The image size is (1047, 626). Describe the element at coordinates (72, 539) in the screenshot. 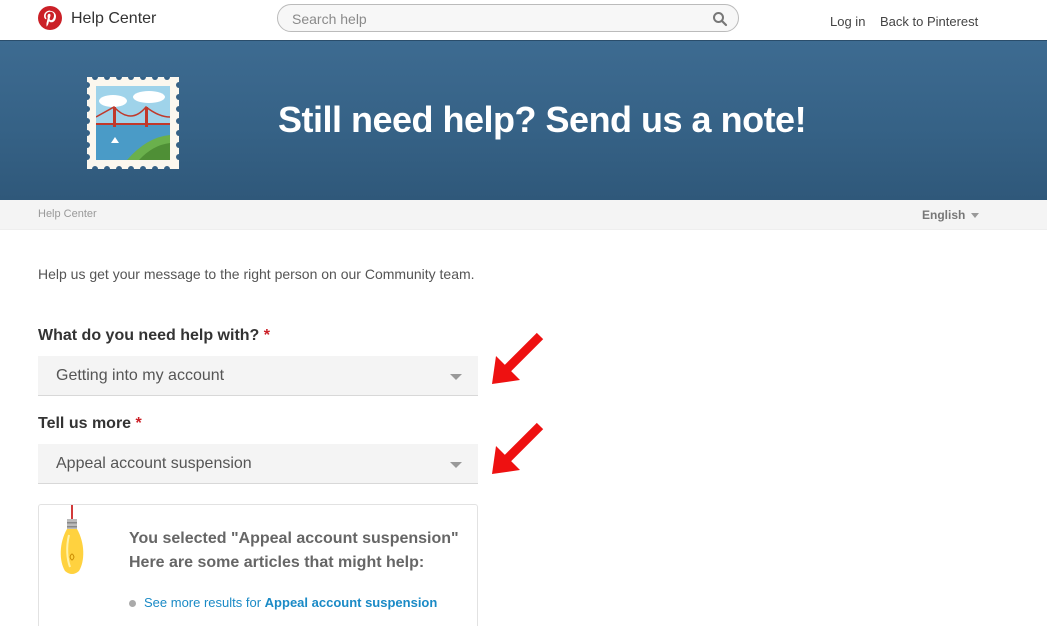

I see `lightbulb-icon` at that location.